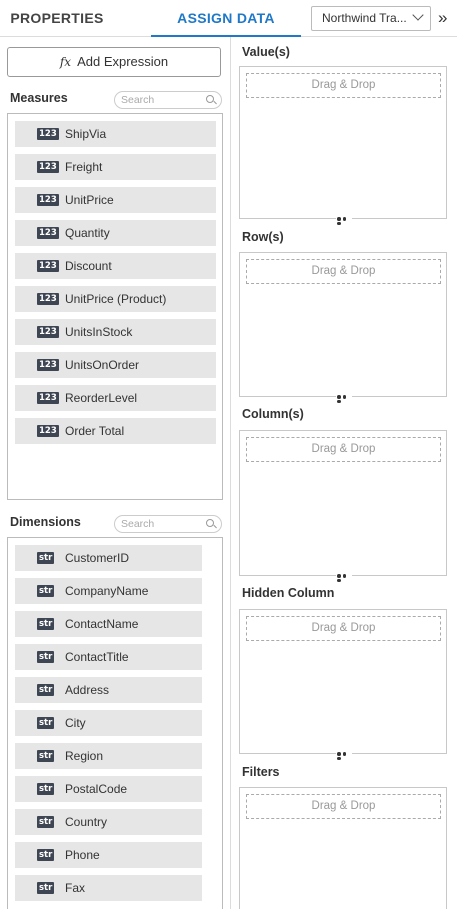  Describe the element at coordinates (442, 17) in the screenshot. I see `double-chevron-right-icon: »` at that location.